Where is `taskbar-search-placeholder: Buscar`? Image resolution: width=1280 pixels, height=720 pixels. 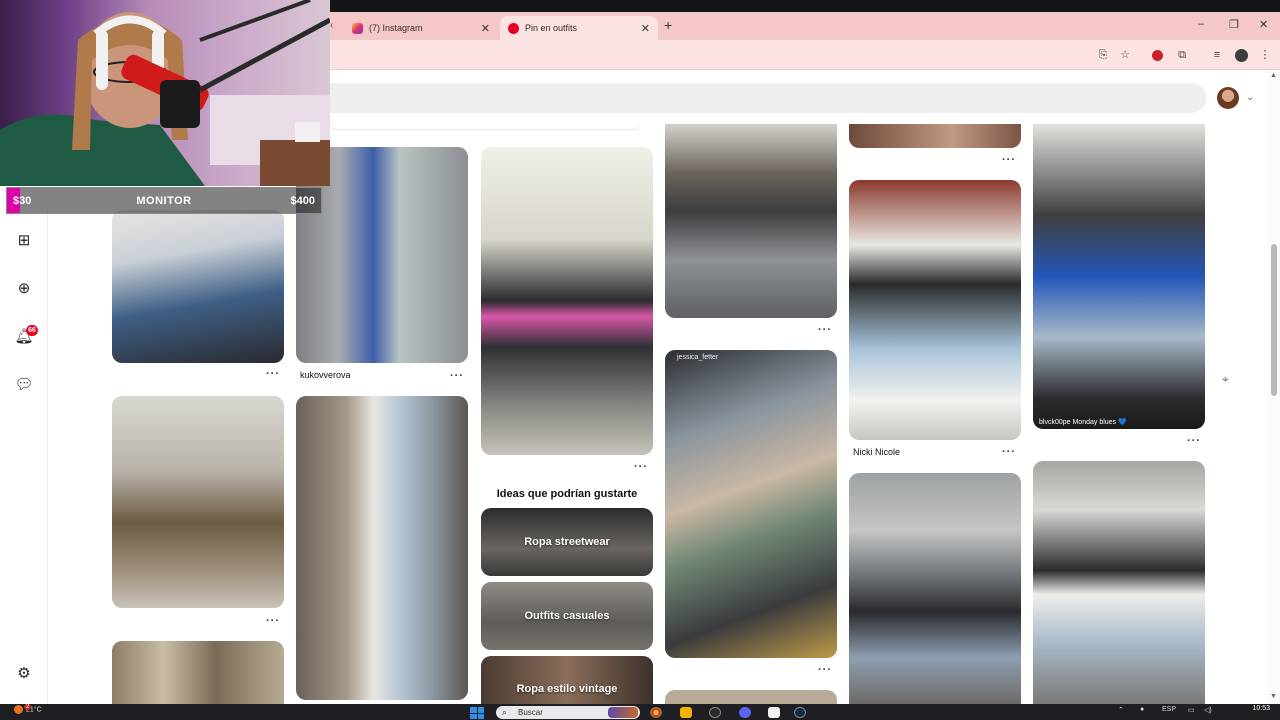
taskbar-search-placeholder: Buscar is located at coordinates (530, 712).